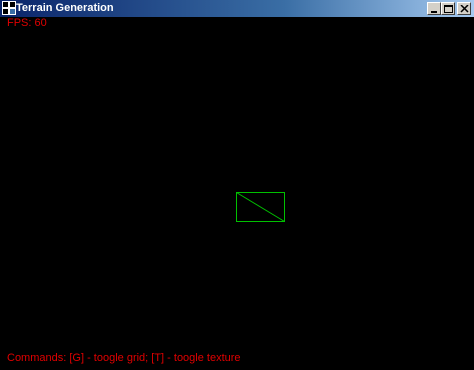 This screenshot has height=370, width=474. I want to click on close-icon, so click(464, 9).